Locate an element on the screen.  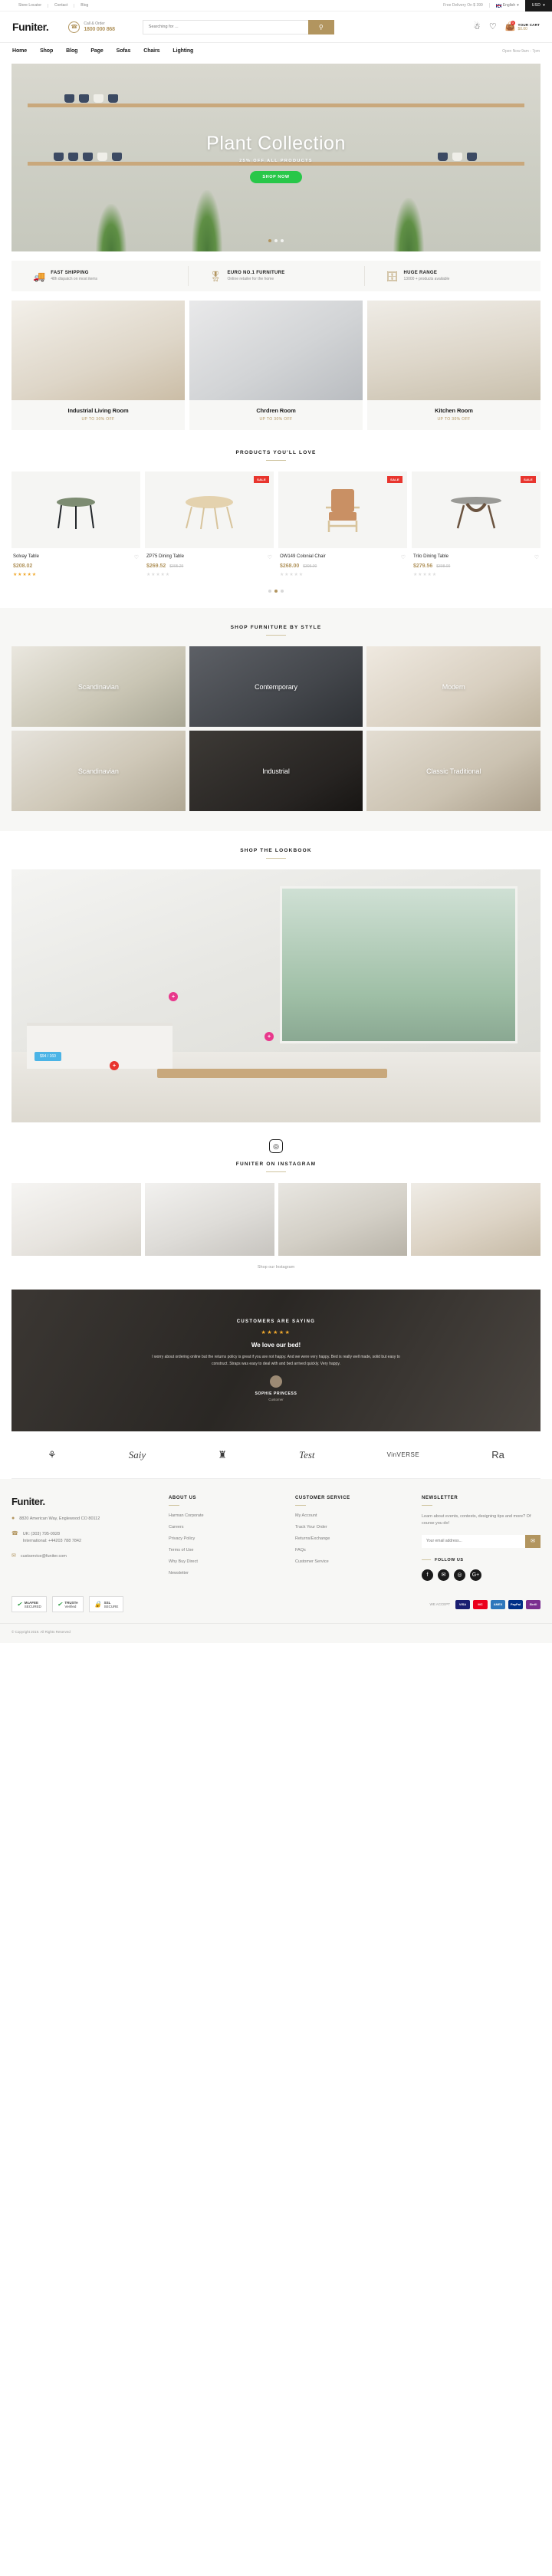
award-icon: 🎖 is located at coordinates (215, 276).